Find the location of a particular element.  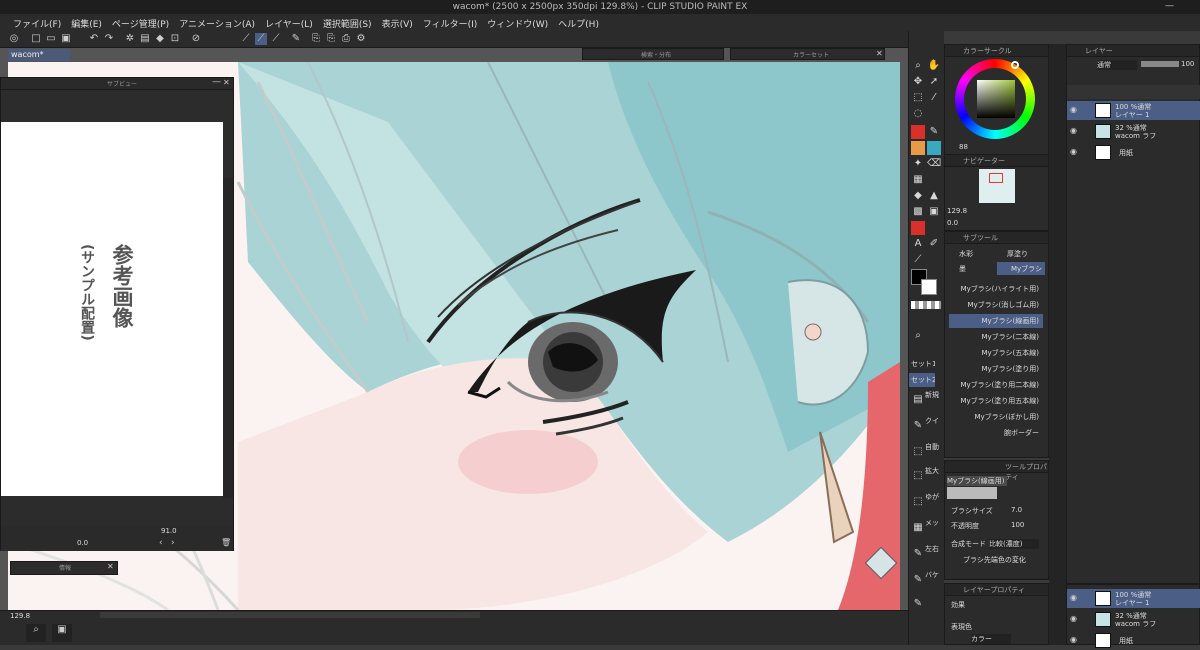

hsv-readout: 88 is located at coordinates (963, 147).